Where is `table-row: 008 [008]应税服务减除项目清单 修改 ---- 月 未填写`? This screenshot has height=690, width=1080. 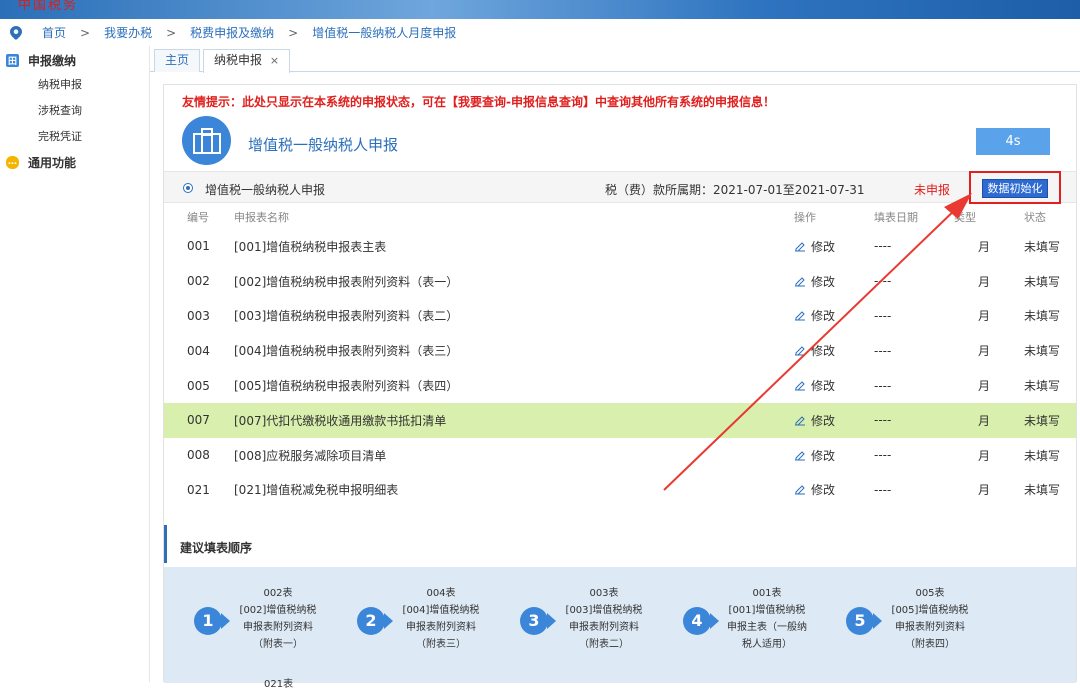 table-row: 008 [008]应税服务减除项目清单 修改 ---- 月 未填写 is located at coordinates (620, 455).